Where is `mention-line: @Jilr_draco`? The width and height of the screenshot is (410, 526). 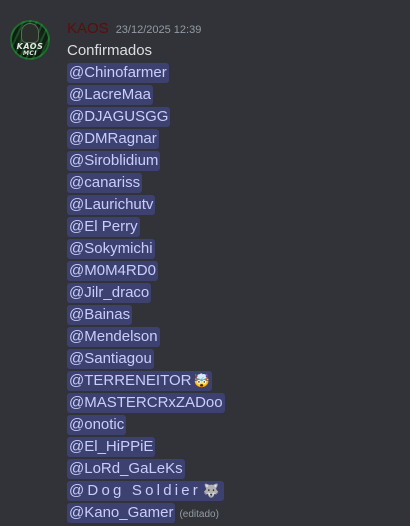
mention-line: @Jilr_draco is located at coordinates (232, 293).